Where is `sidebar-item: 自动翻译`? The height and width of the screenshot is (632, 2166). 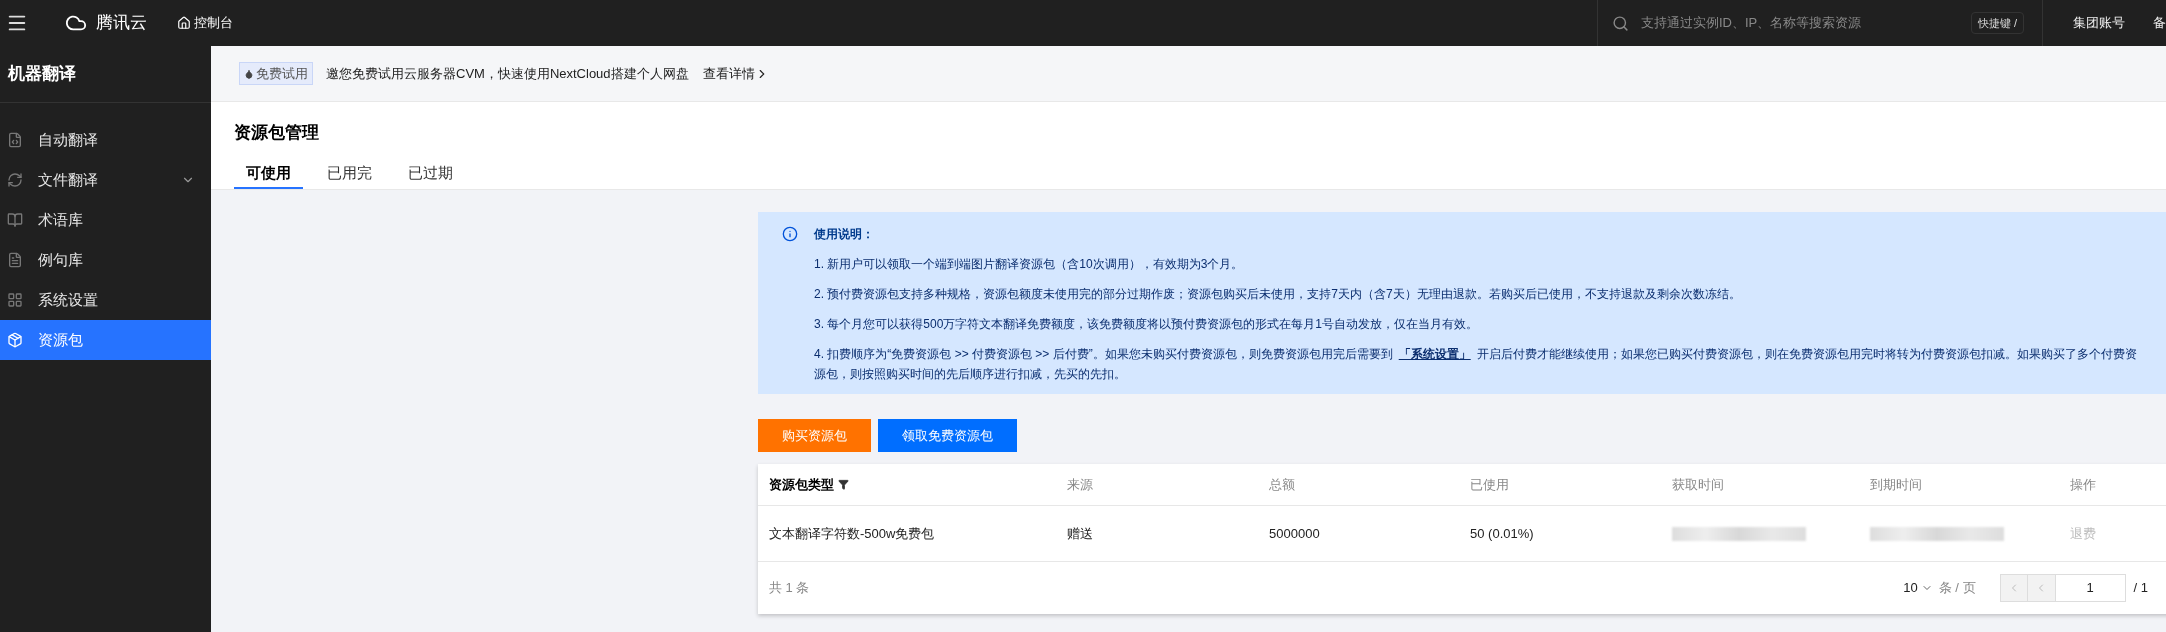
sidebar-item: 自动翻译 is located at coordinates (105, 140).